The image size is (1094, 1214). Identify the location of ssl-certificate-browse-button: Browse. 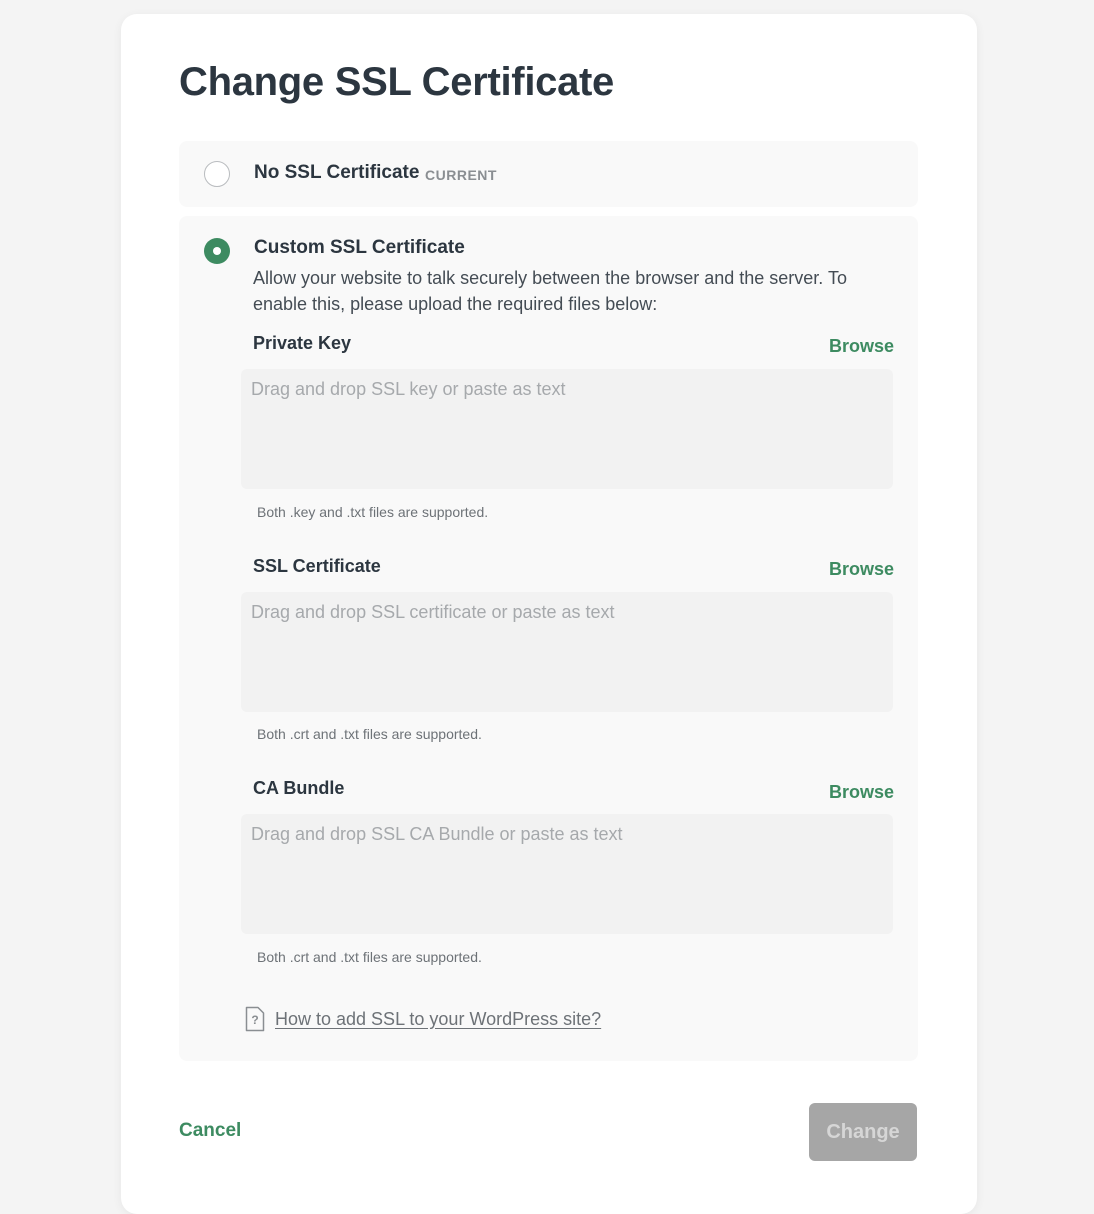
(861, 569).